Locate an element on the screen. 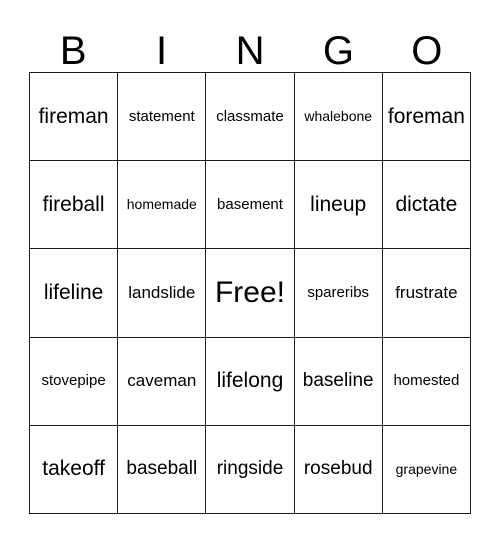 Image resolution: width=500 pixels, height=544 pixels. bingo-cell-r2c1: fireball is located at coordinates (74, 205).